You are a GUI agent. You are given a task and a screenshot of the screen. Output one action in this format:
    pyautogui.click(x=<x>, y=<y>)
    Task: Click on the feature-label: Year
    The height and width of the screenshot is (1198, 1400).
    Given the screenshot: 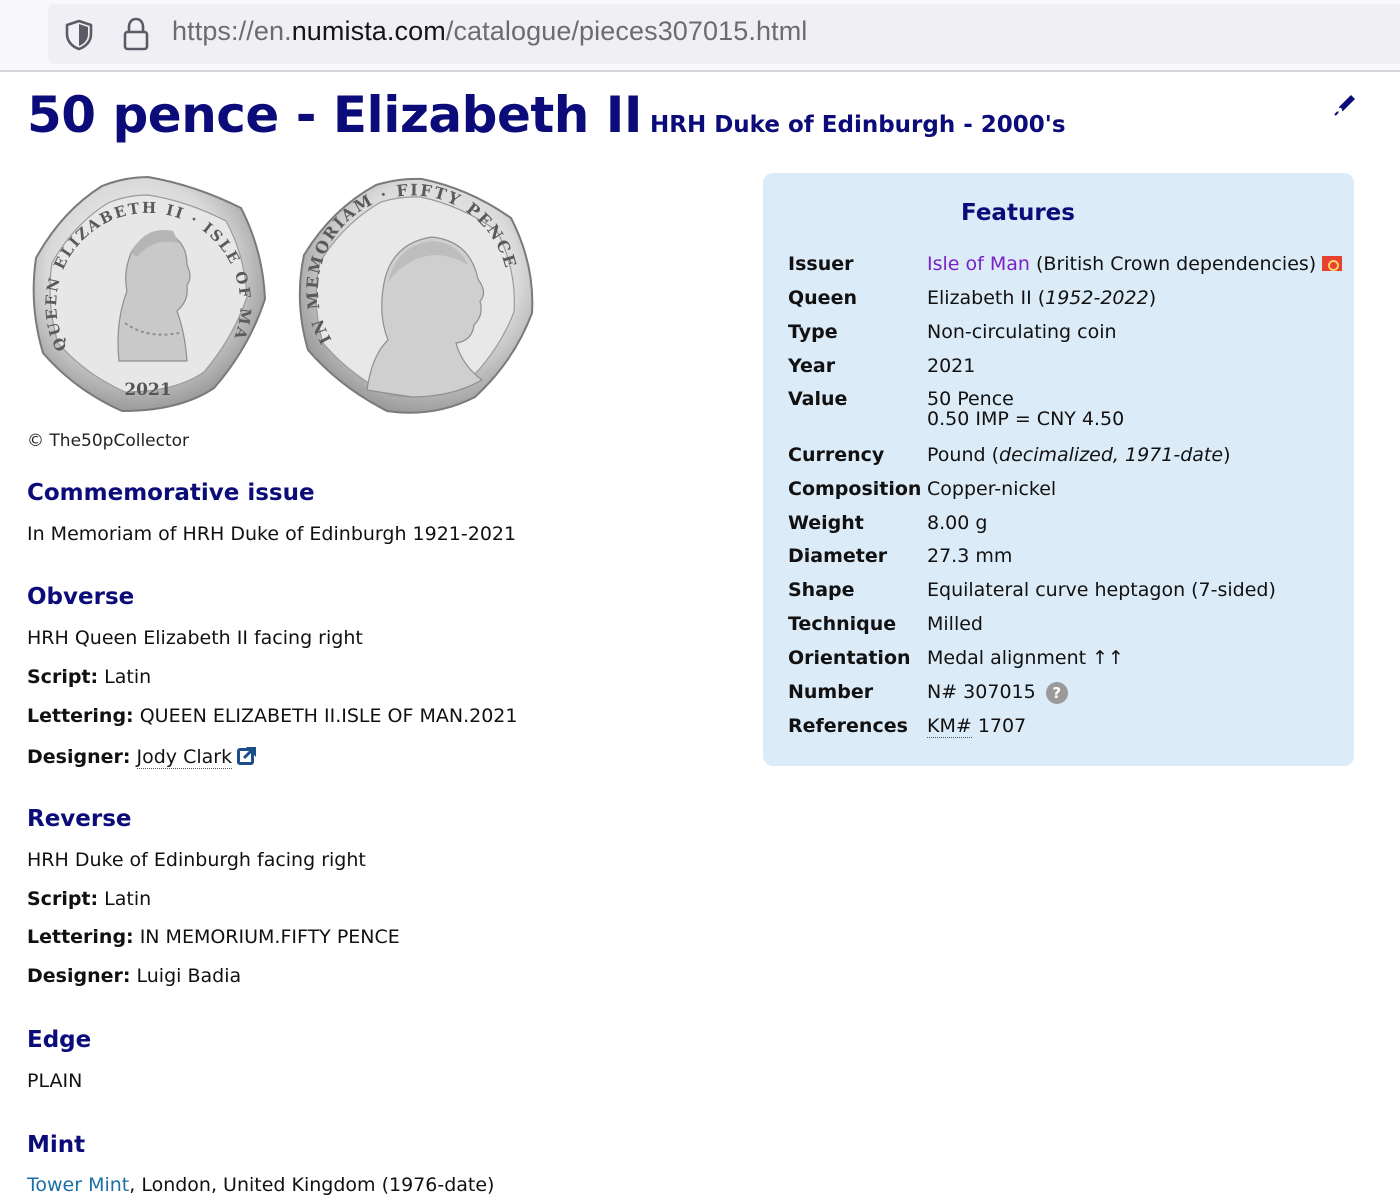 What is the action you would take?
    pyautogui.click(x=812, y=366)
    